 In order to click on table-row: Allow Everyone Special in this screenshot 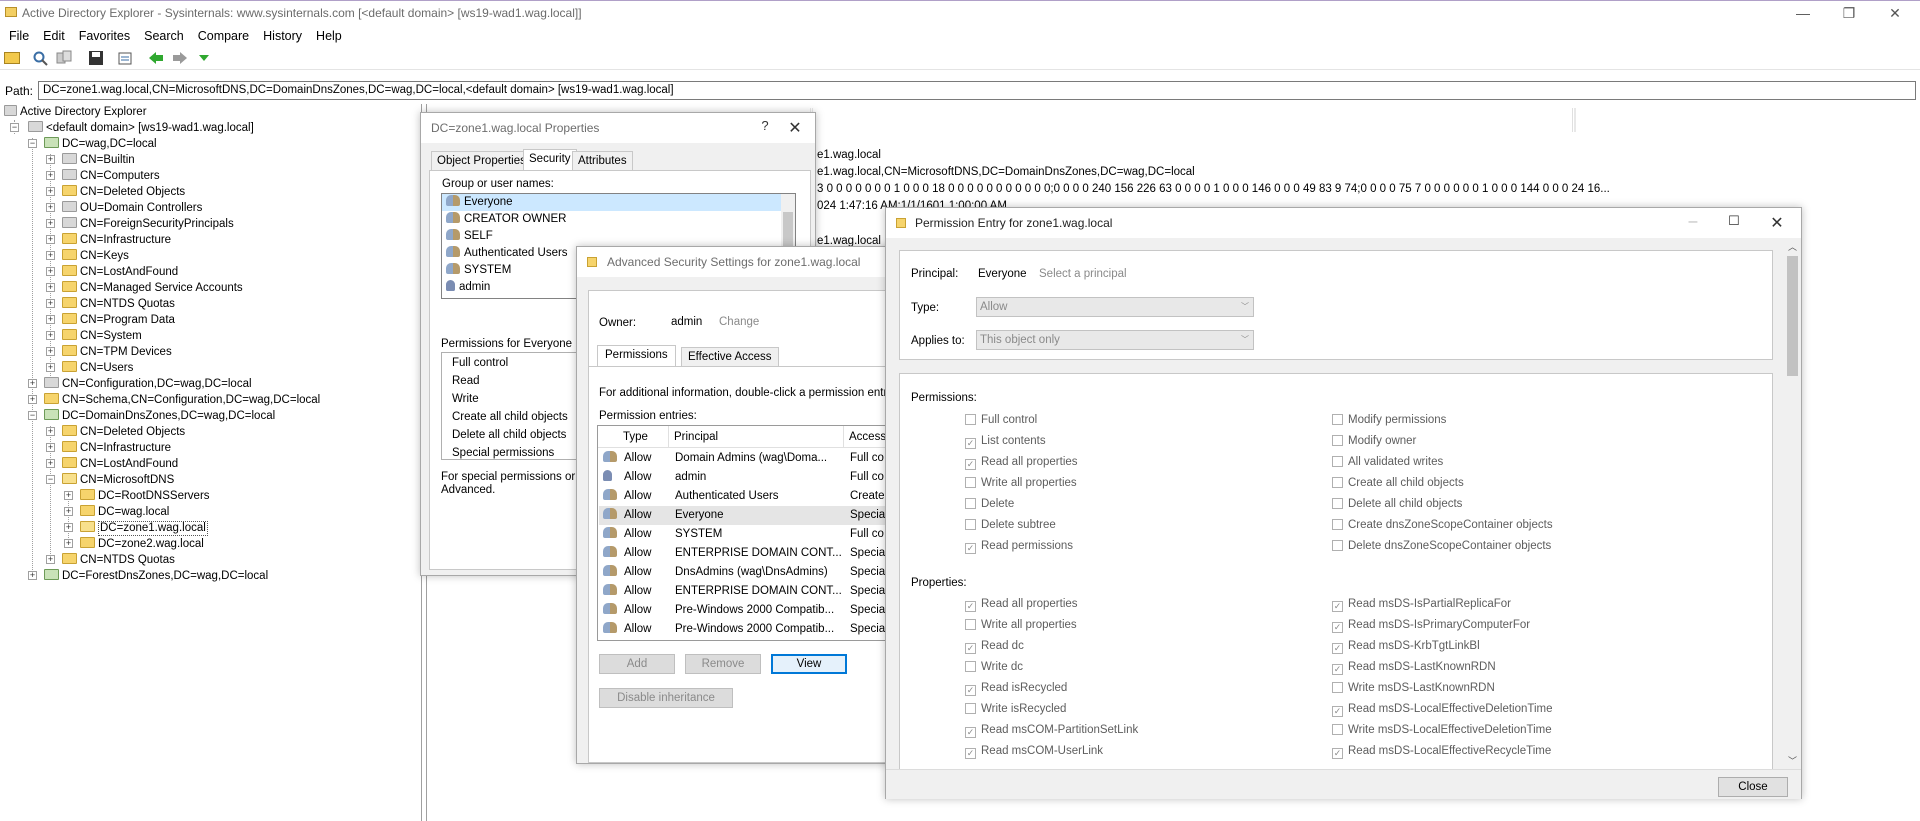, I will do `click(748, 515)`.